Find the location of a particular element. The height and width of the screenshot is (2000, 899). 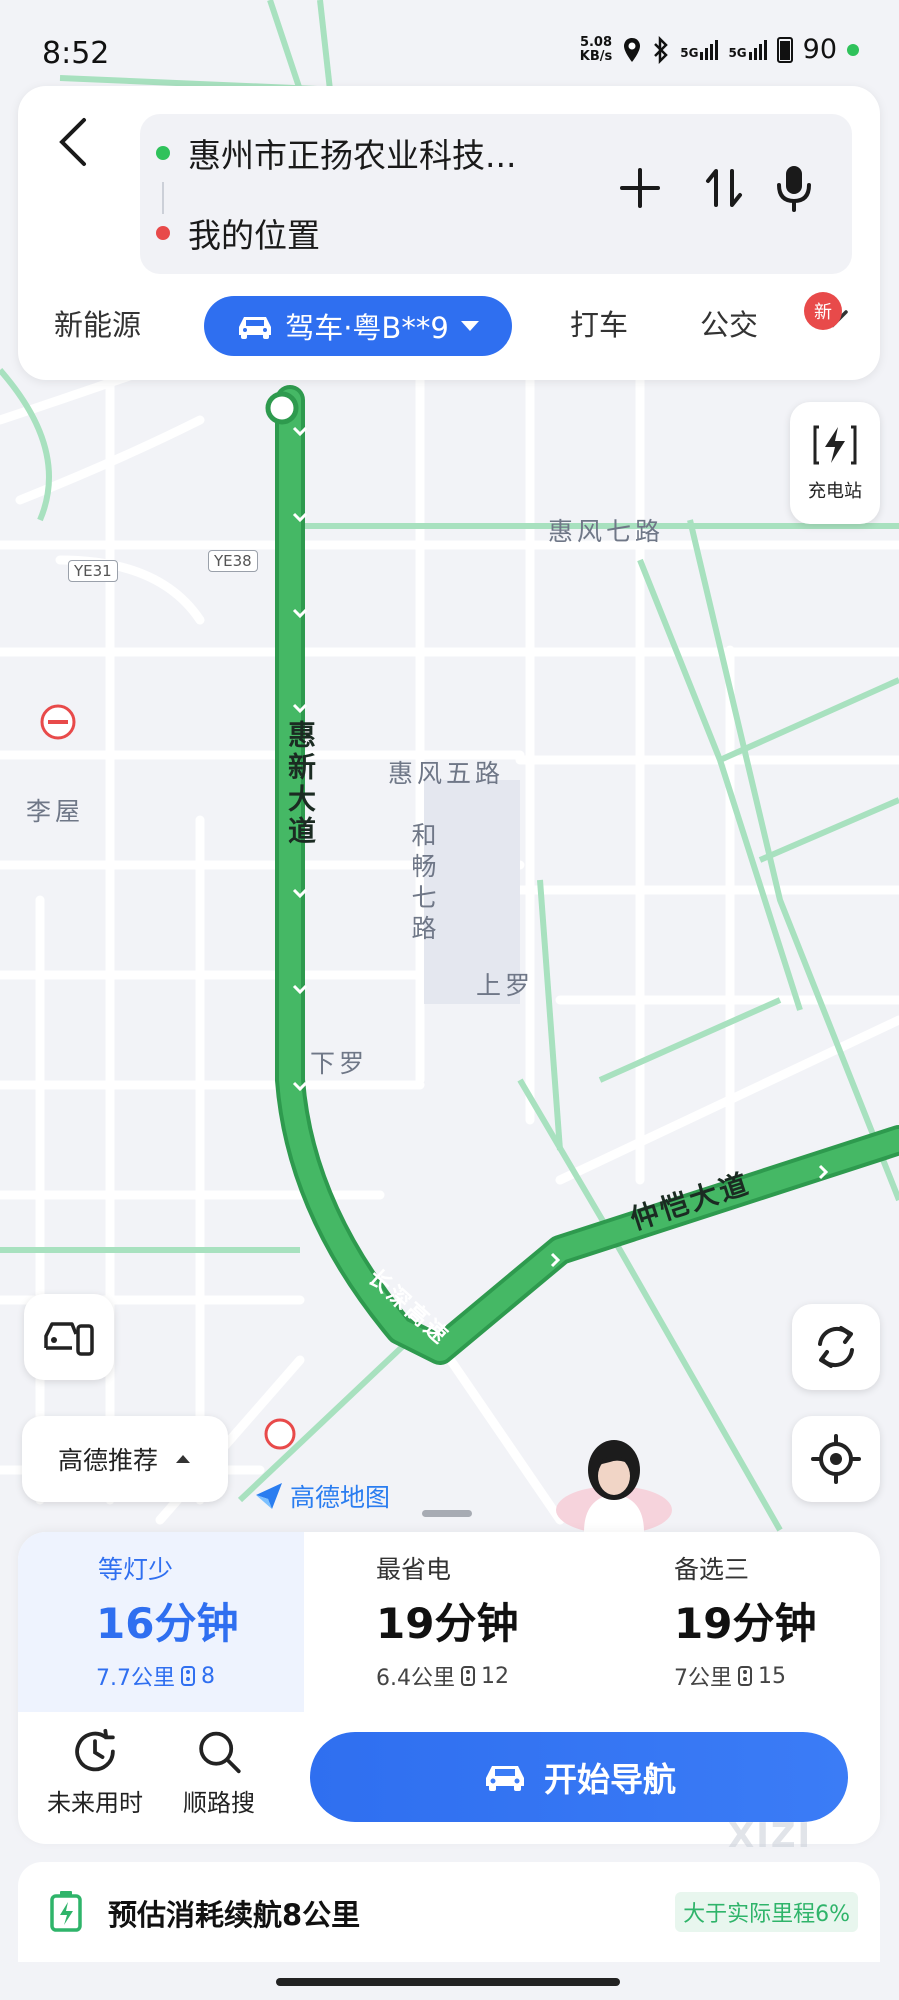

back-button is located at coordinates (73, 142).